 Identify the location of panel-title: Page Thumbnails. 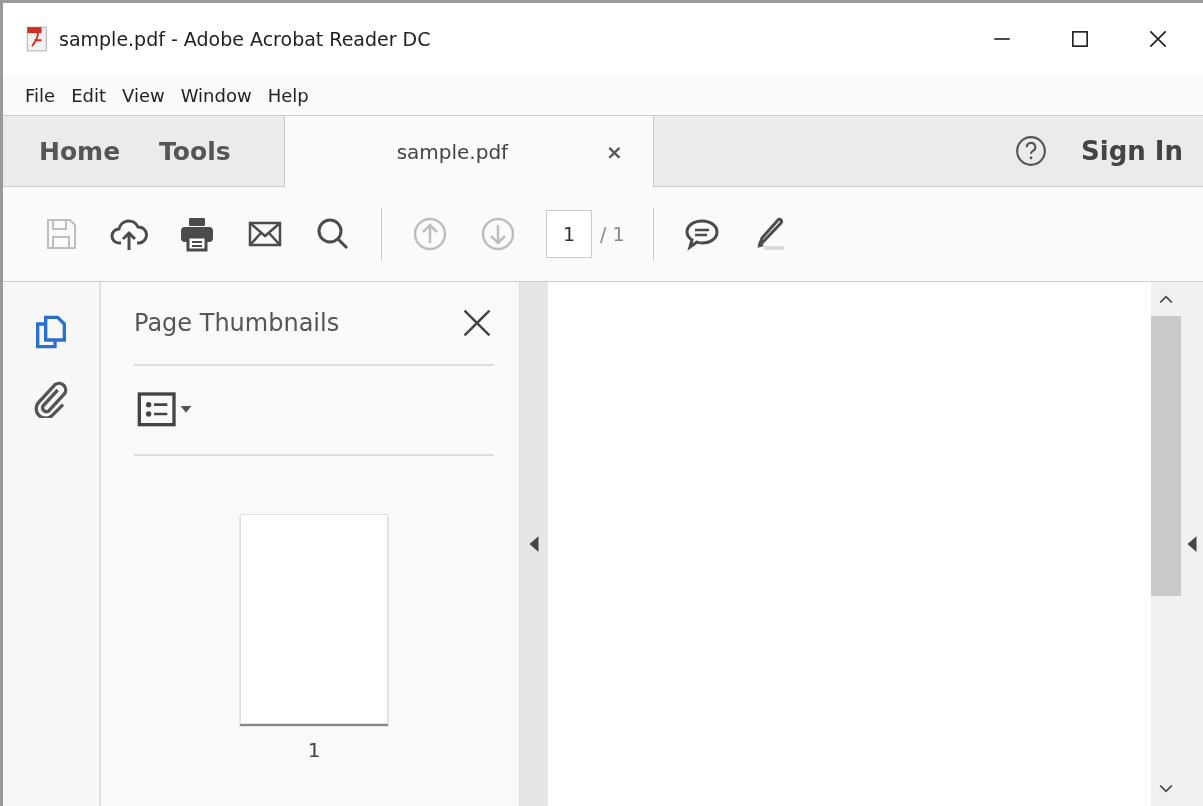
(237, 323).